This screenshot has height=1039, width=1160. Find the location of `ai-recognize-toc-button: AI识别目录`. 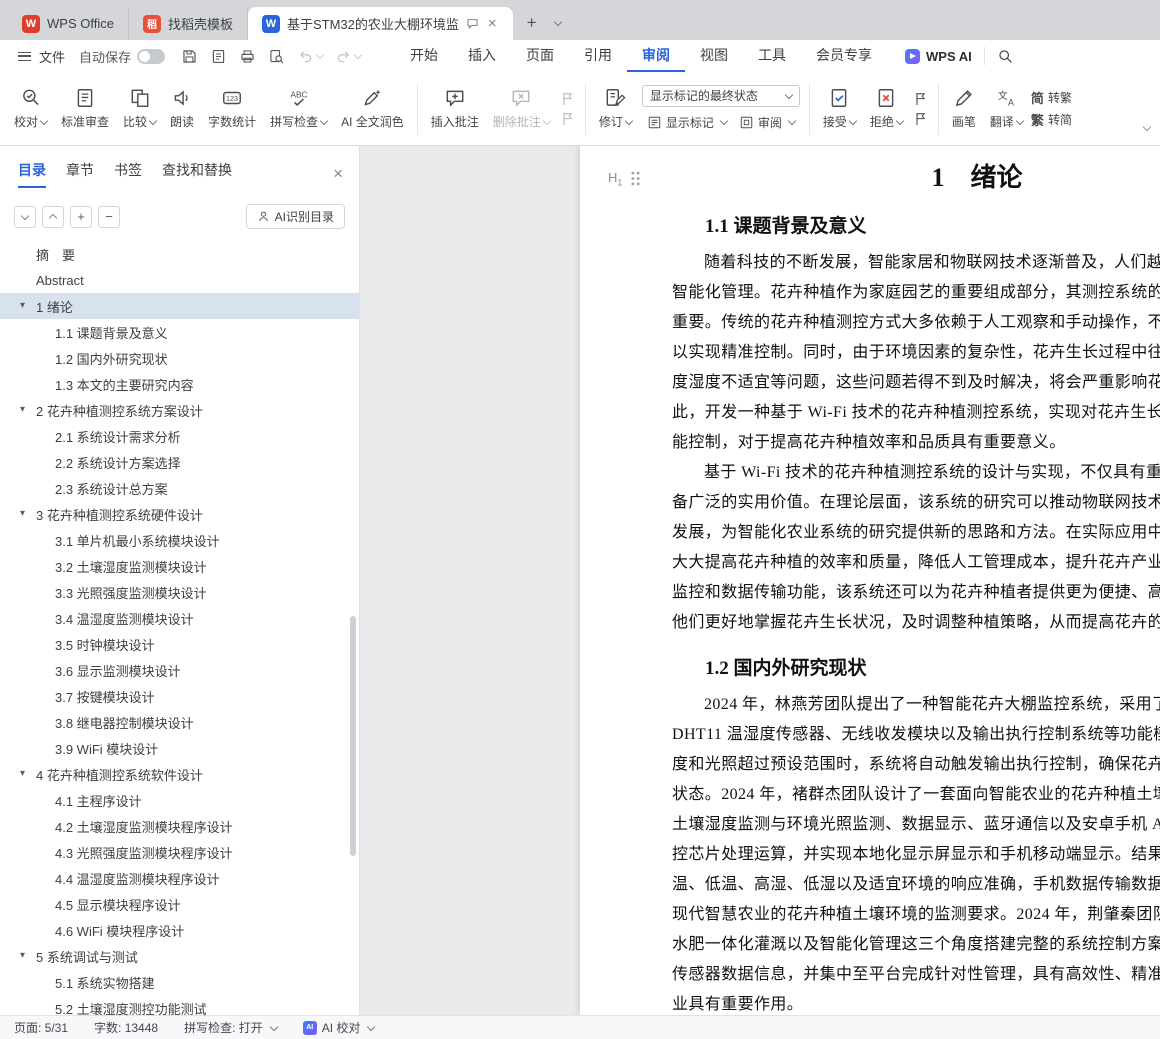

ai-recognize-toc-button: AI识别目录 is located at coordinates (295, 216).